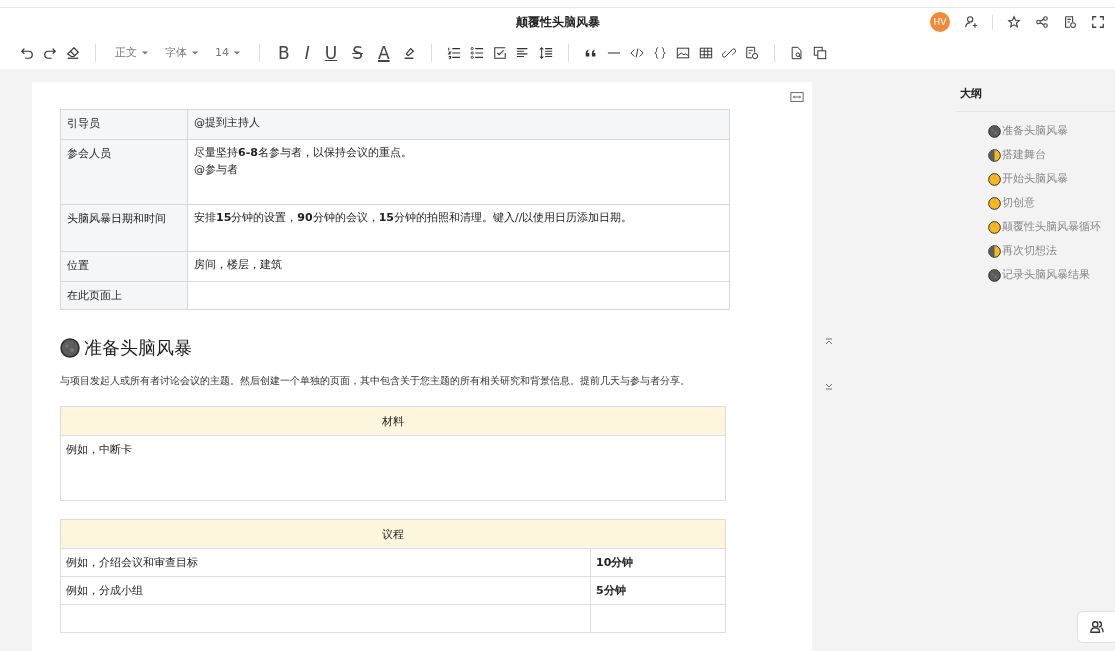  What do you see at coordinates (393, 534) in the screenshot?
I see `table-header-cell: 议程` at bounding box center [393, 534].